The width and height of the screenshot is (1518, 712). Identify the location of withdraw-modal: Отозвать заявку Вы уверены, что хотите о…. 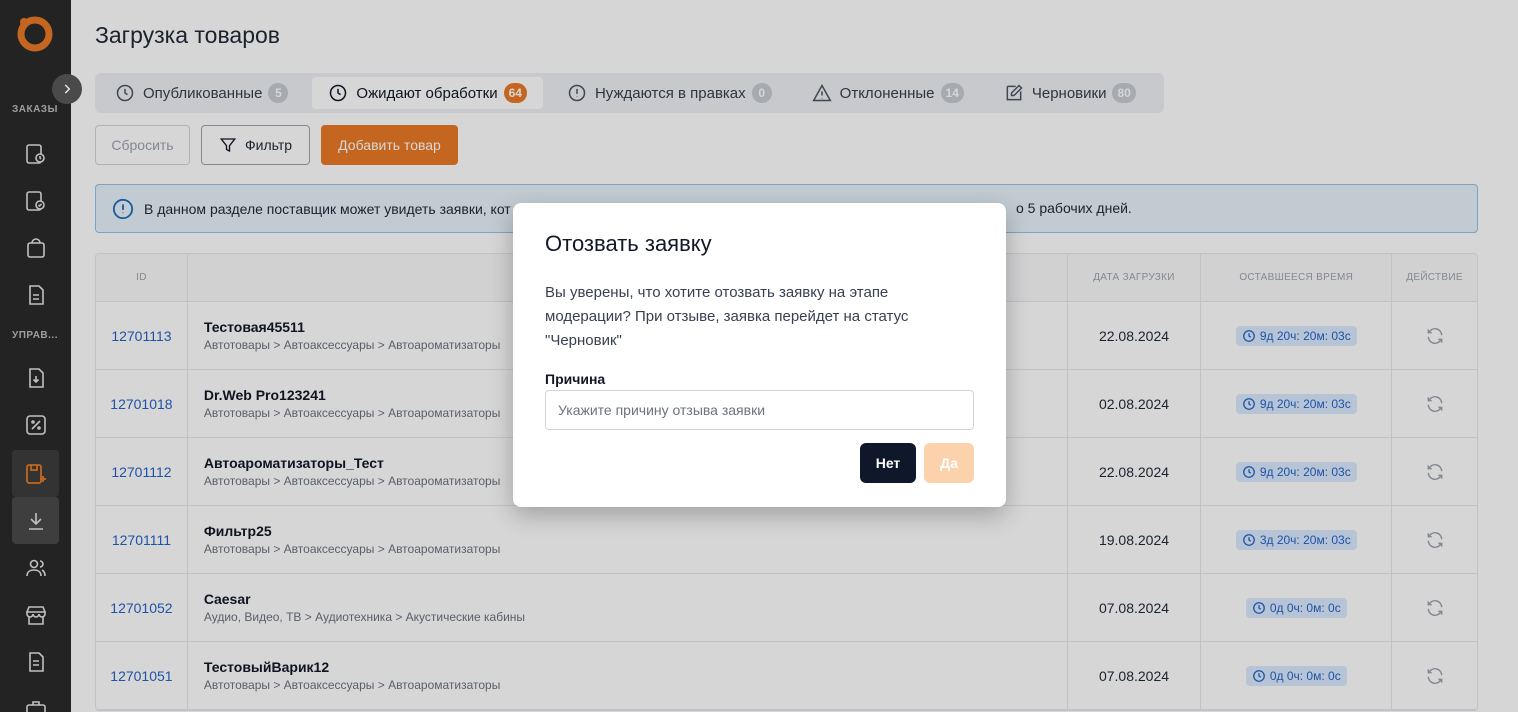
(759, 355).